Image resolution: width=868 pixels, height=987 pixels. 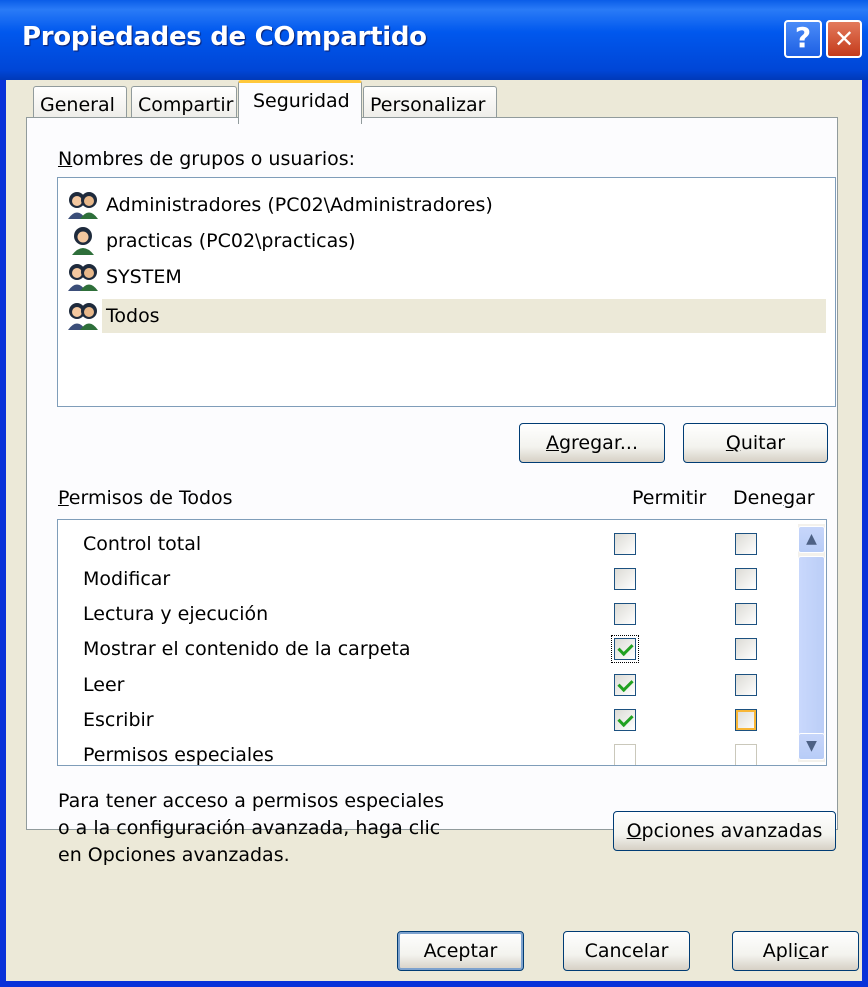 What do you see at coordinates (625, 649) in the screenshot?
I see `allow-mostrar-checkbox` at bounding box center [625, 649].